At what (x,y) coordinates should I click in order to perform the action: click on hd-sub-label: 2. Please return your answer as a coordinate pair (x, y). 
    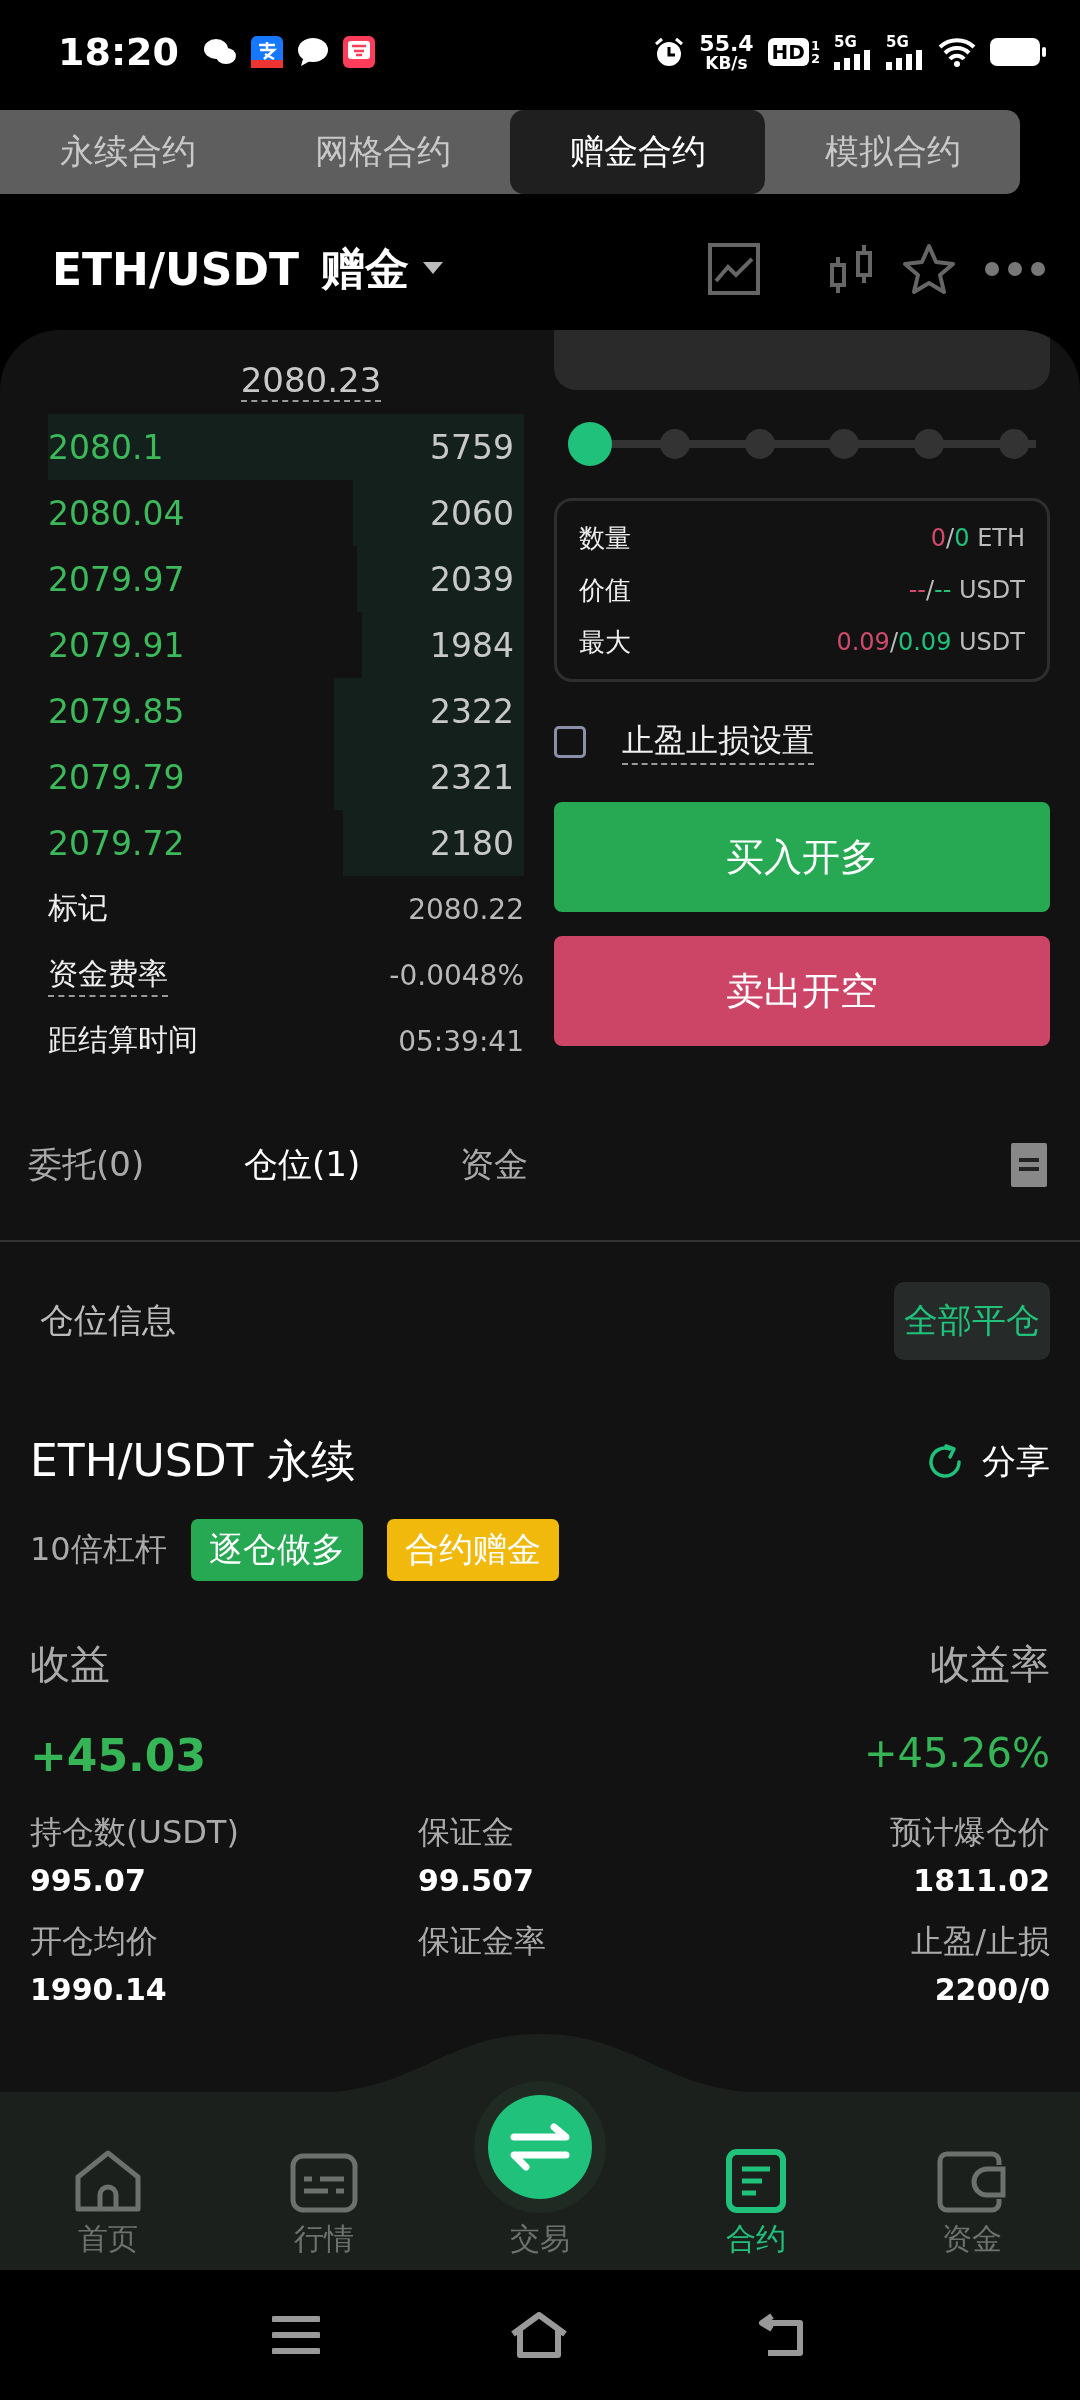
    Looking at the image, I should click on (815, 58).